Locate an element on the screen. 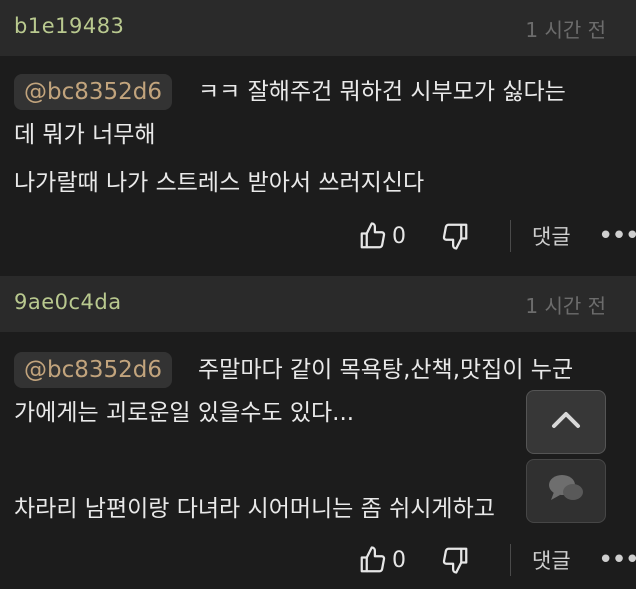 This screenshot has height=589, width=636. comment-text: 주말마다 같이 목욕탕,산책,맛집이 누군 is located at coordinates (386, 370).